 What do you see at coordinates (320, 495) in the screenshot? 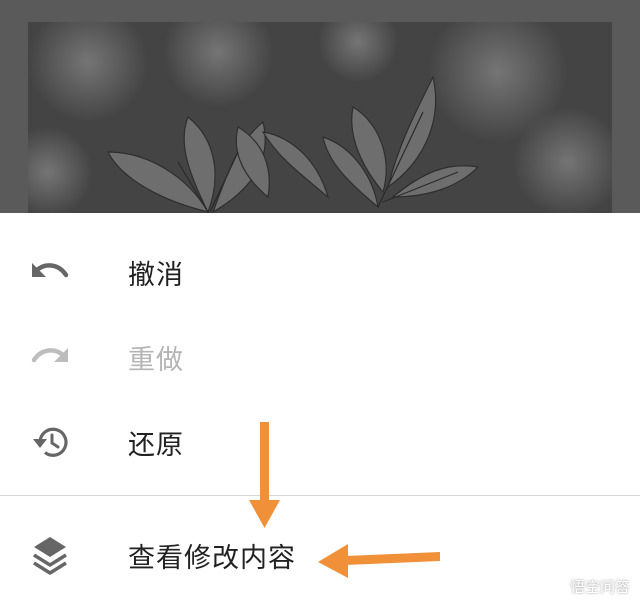
I see `menu-divider` at bounding box center [320, 495].